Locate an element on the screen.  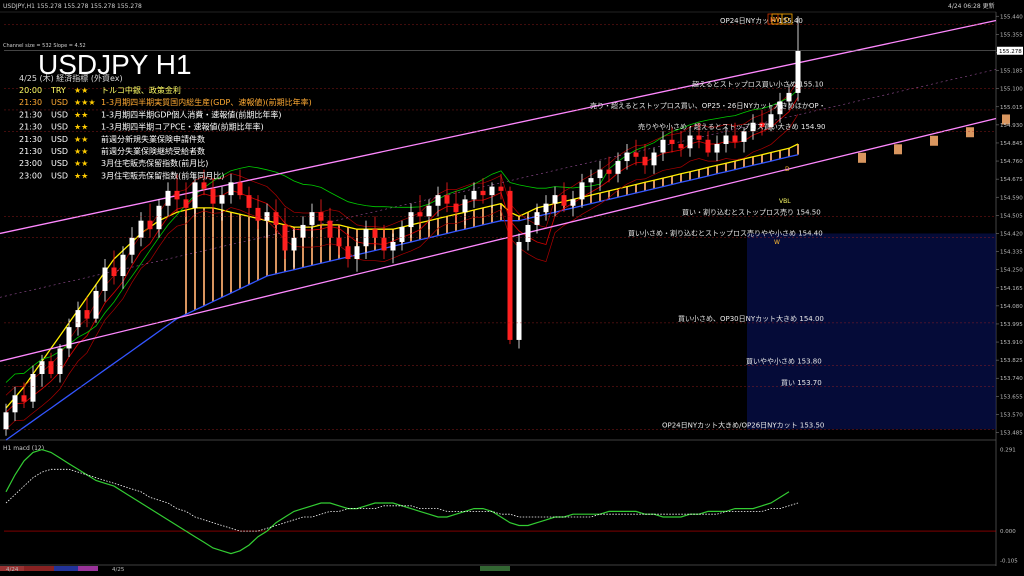
marker-d: D is located at coordinates (786, 20).